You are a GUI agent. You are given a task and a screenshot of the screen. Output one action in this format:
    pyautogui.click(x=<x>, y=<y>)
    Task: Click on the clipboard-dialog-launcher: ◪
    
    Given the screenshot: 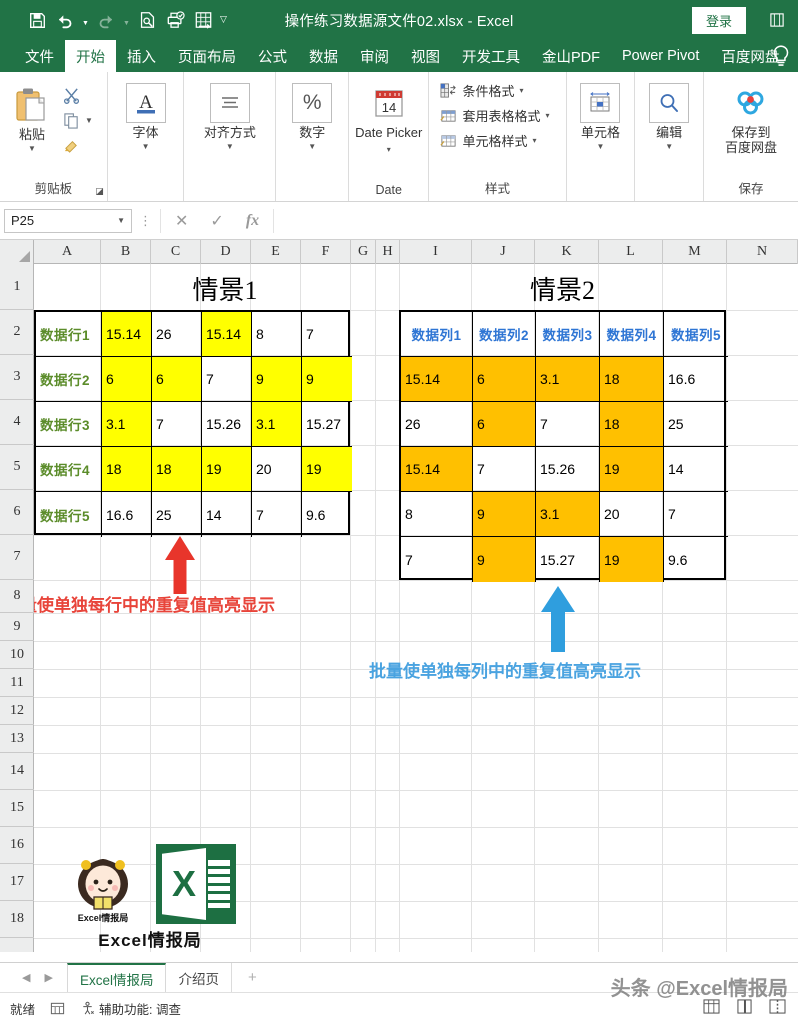 What is the action you would take?
    pyautogui.click(x=99, y=191)
    